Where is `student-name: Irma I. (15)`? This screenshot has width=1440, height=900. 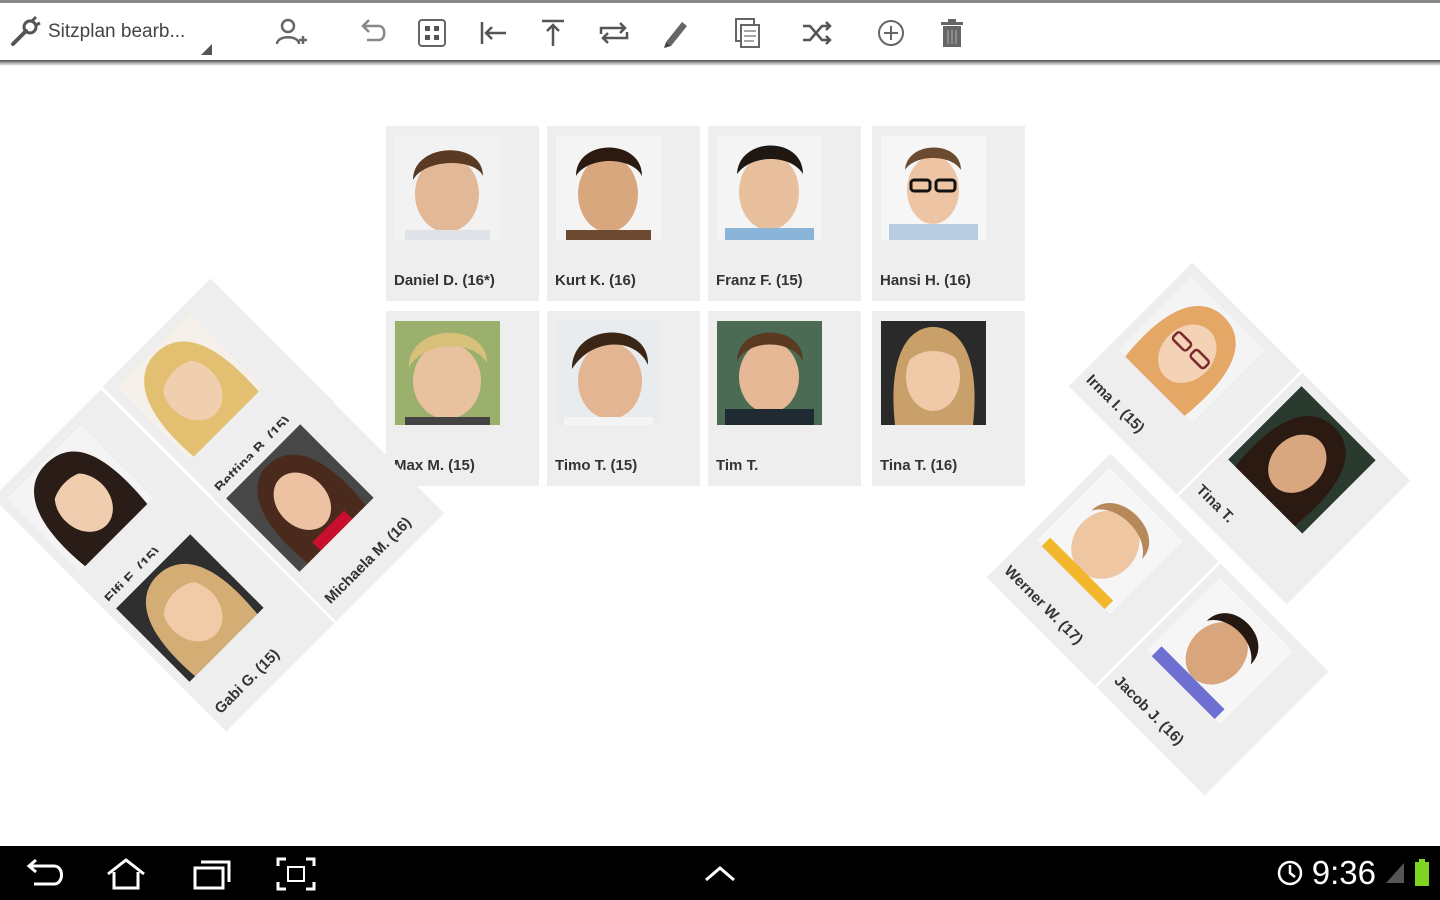
student-name: Irma I. (15) is located at coordinates (1115, 404).